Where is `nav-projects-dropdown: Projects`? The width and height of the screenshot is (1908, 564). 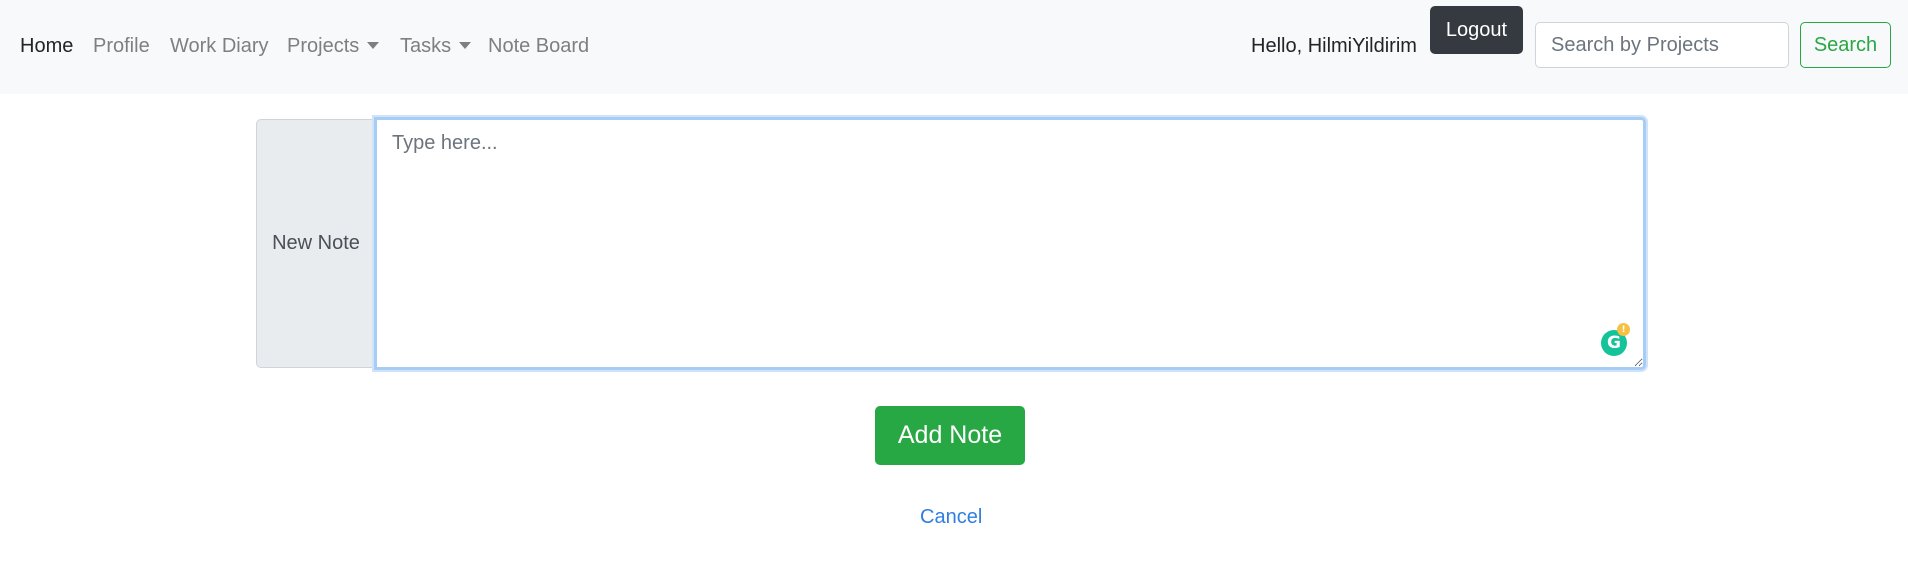 nav-projects-dropdown: Projects is located at coordinates (333, 46).